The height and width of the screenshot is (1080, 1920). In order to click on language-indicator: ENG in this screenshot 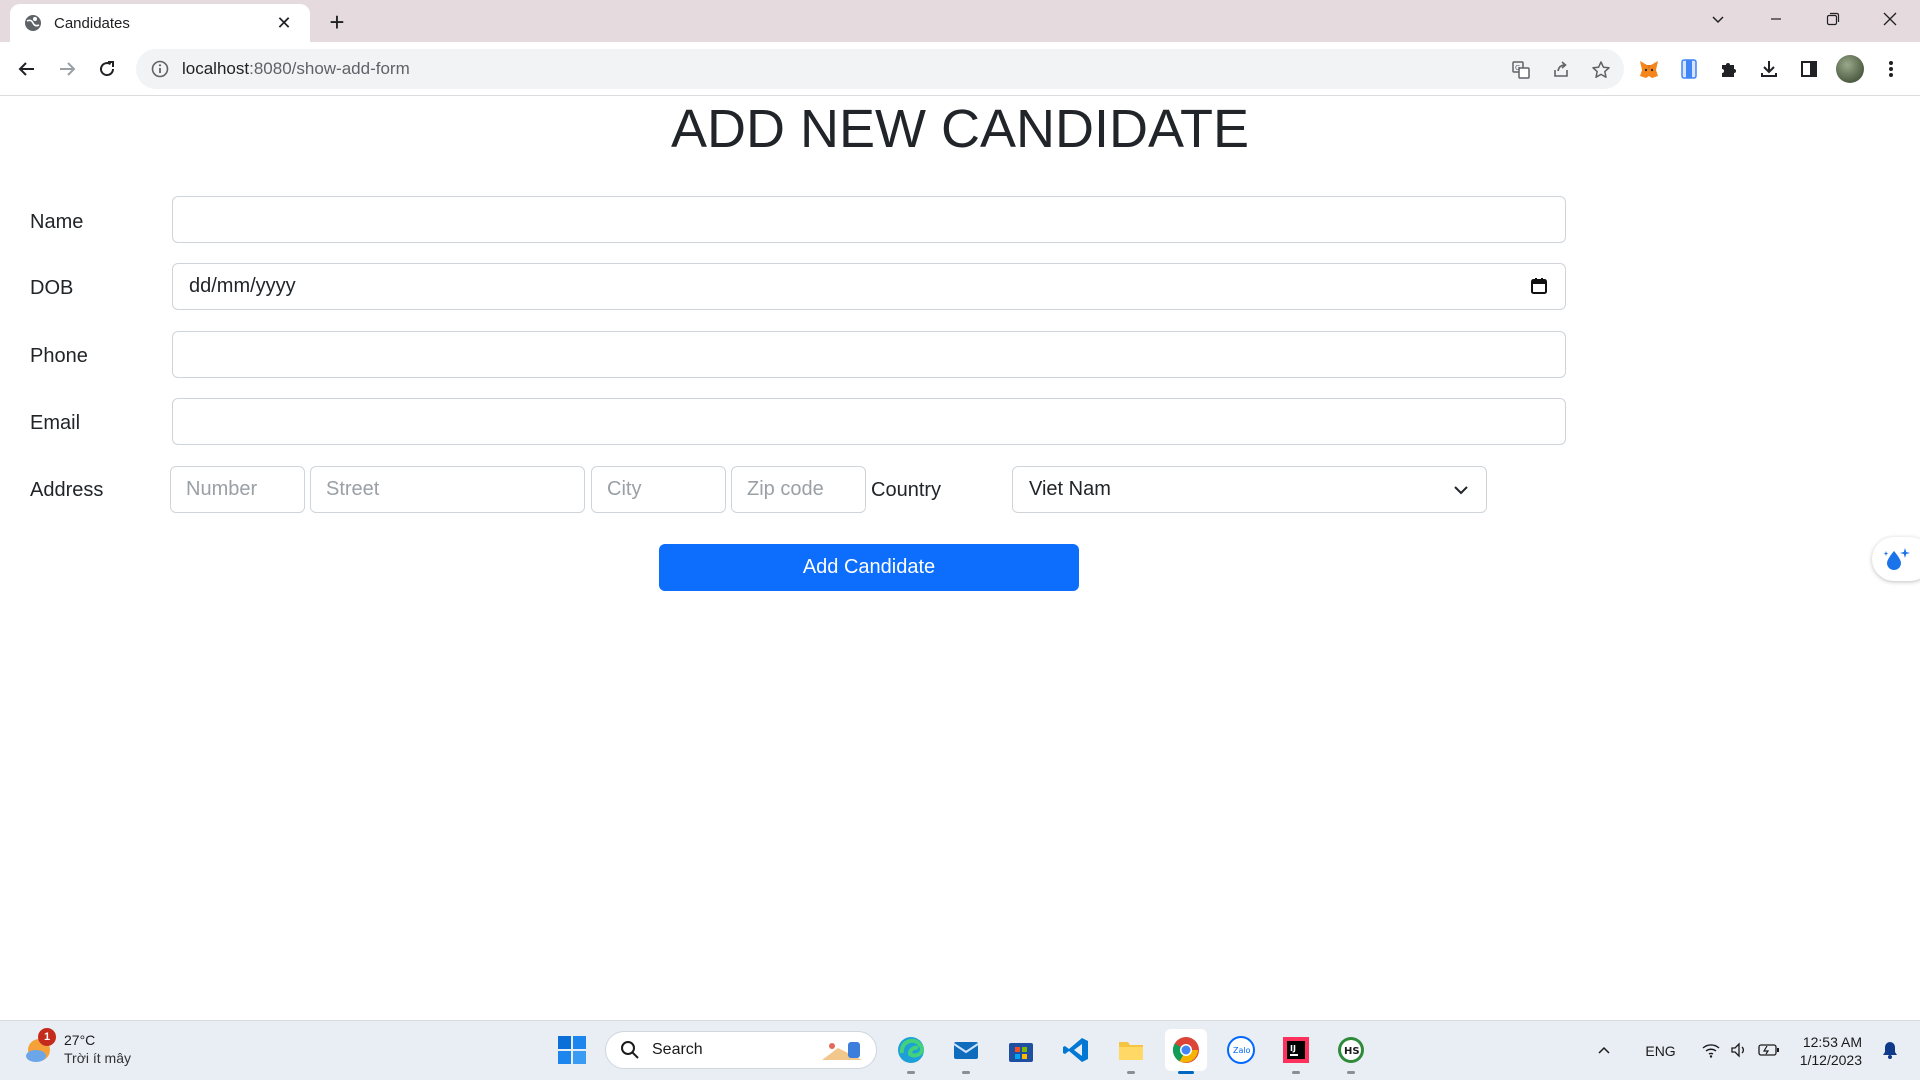, I will do `click(1660, 1051)`.